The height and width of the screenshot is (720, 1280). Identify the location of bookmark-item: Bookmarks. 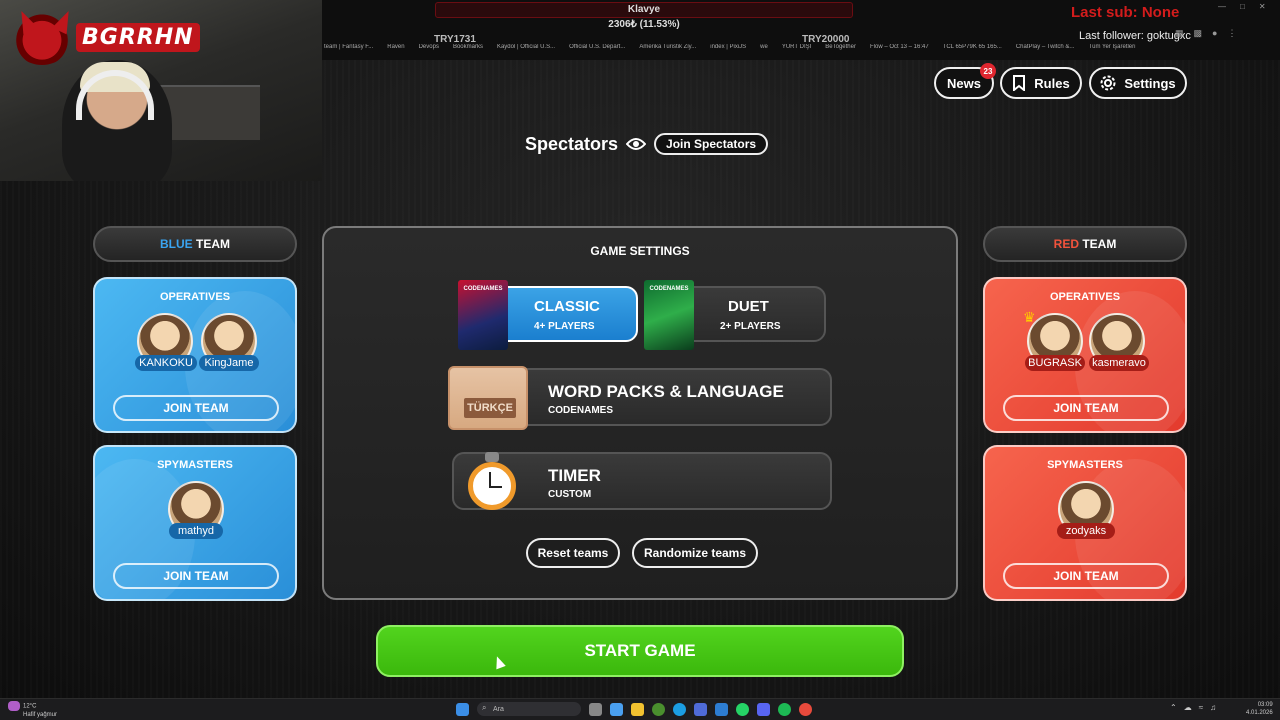
(468, 50).